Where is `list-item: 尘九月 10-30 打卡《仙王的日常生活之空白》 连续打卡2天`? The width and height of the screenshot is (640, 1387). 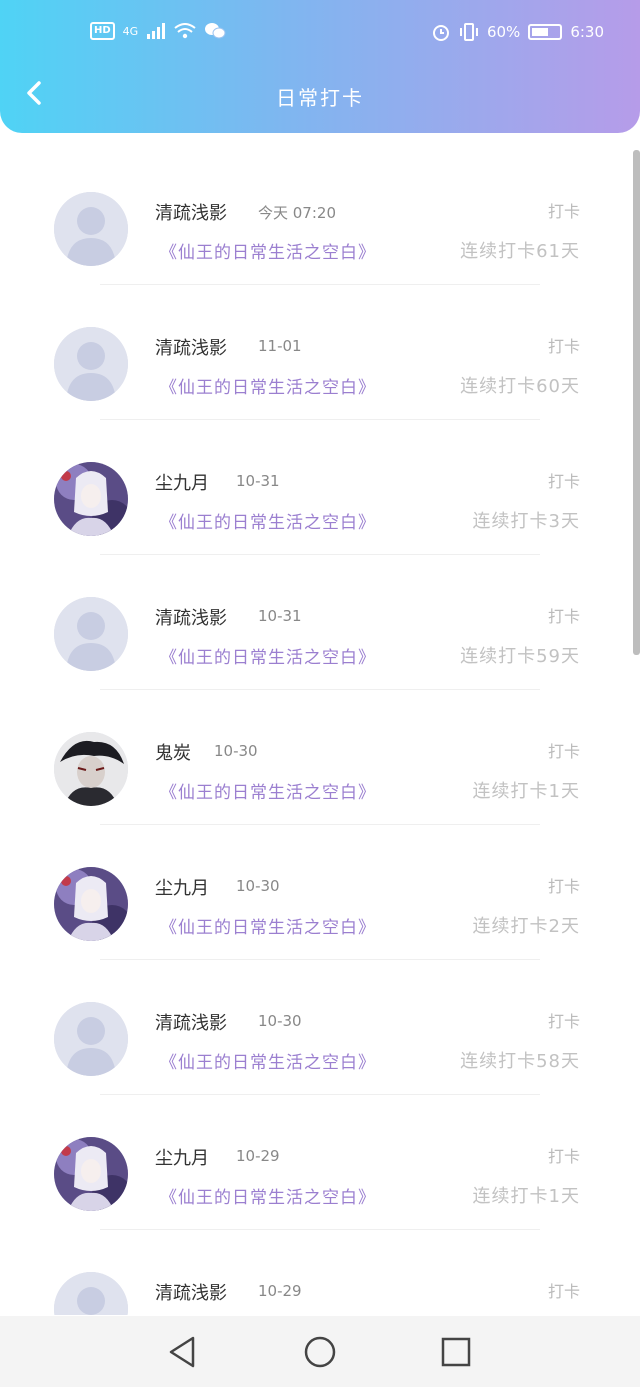 list-item: 尘九月 10-30 打卡《仙王的日常生活之空白》 连续打卡2天 is located at coordinates (320, 892).